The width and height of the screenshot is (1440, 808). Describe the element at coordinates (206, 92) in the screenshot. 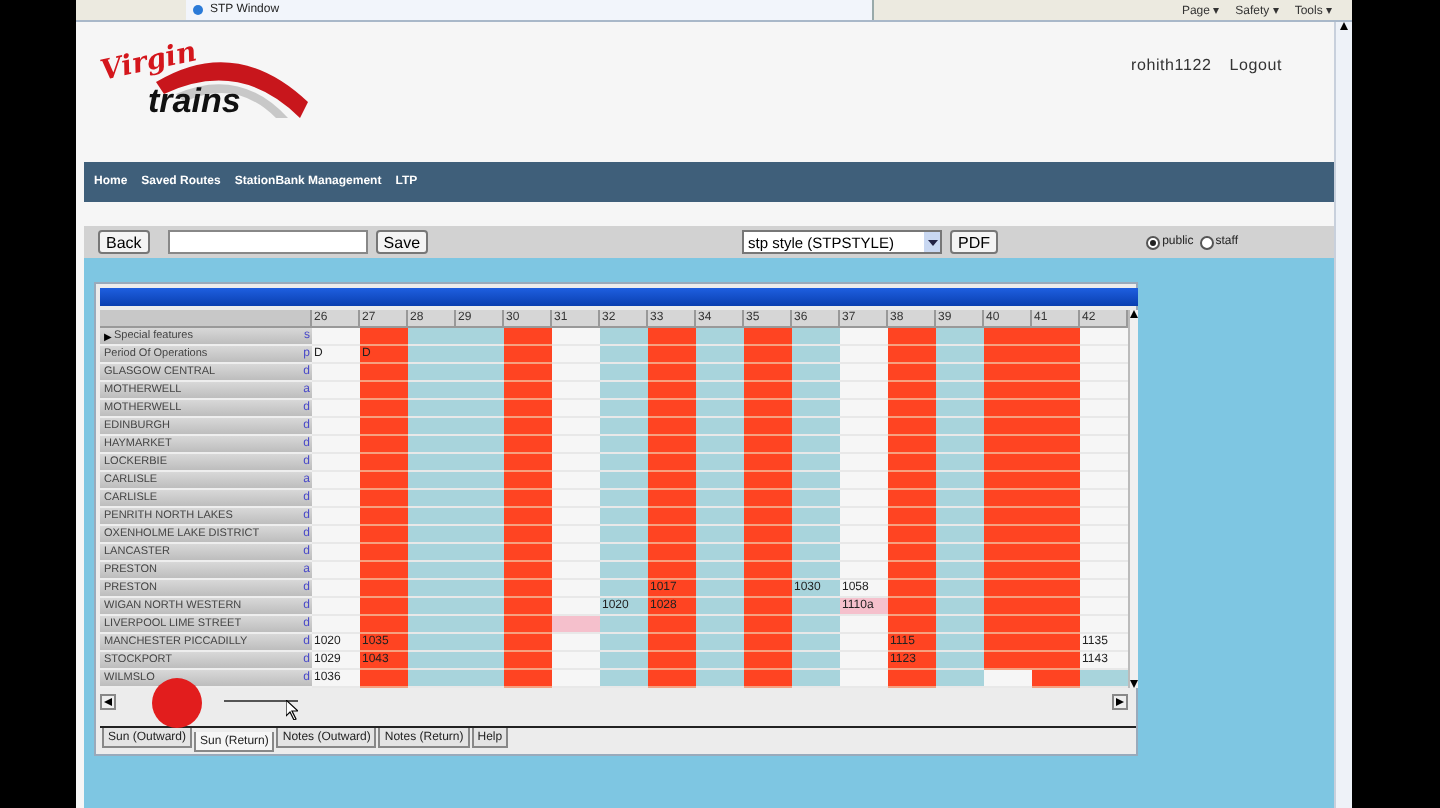

I see `logo: Virgin trains` at that location.